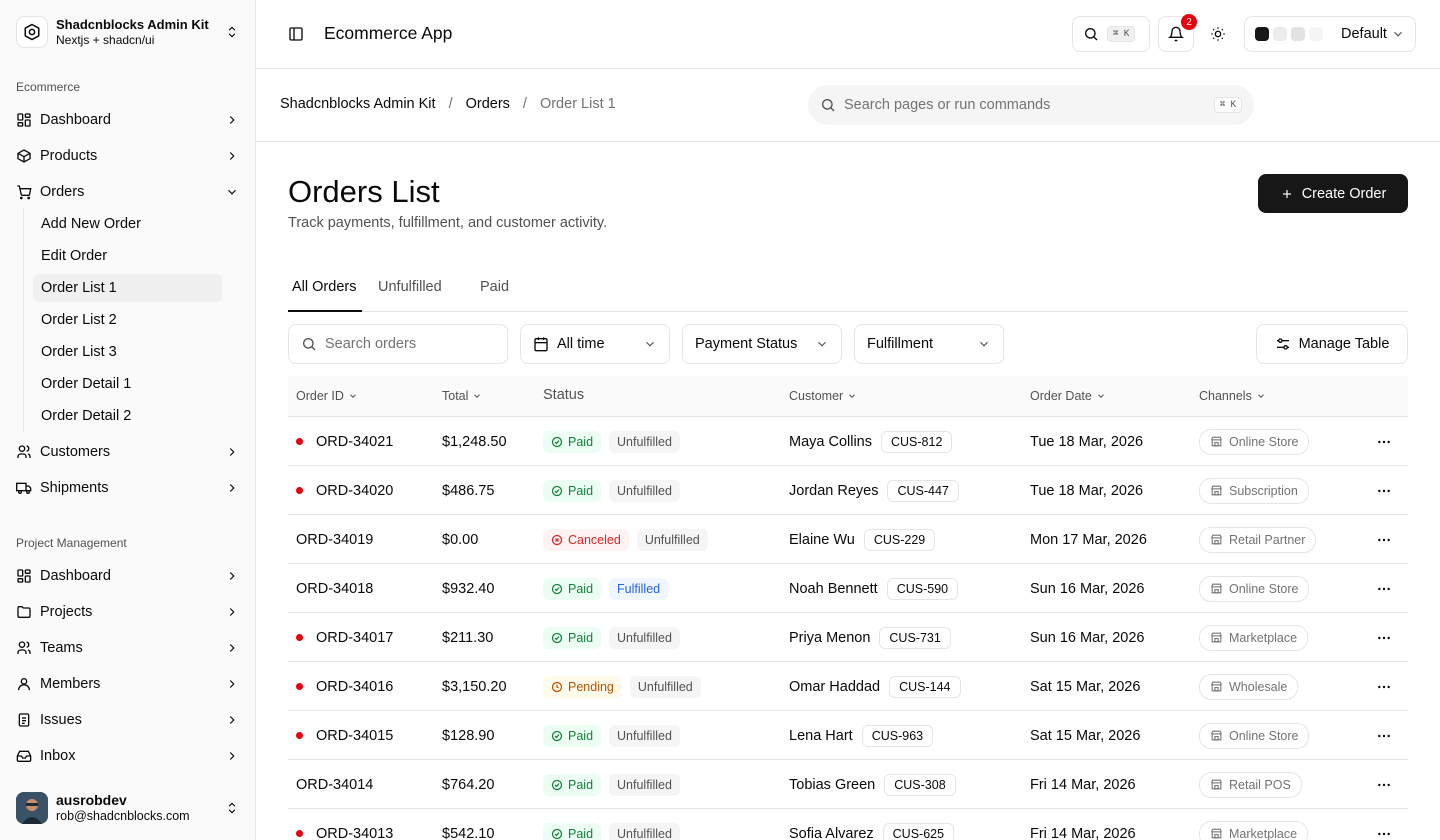  What do you see at coordinates (128, 648) in the screenshot?
I see `sidebar-item-teams: Teams` at bounding box center [128, 648].